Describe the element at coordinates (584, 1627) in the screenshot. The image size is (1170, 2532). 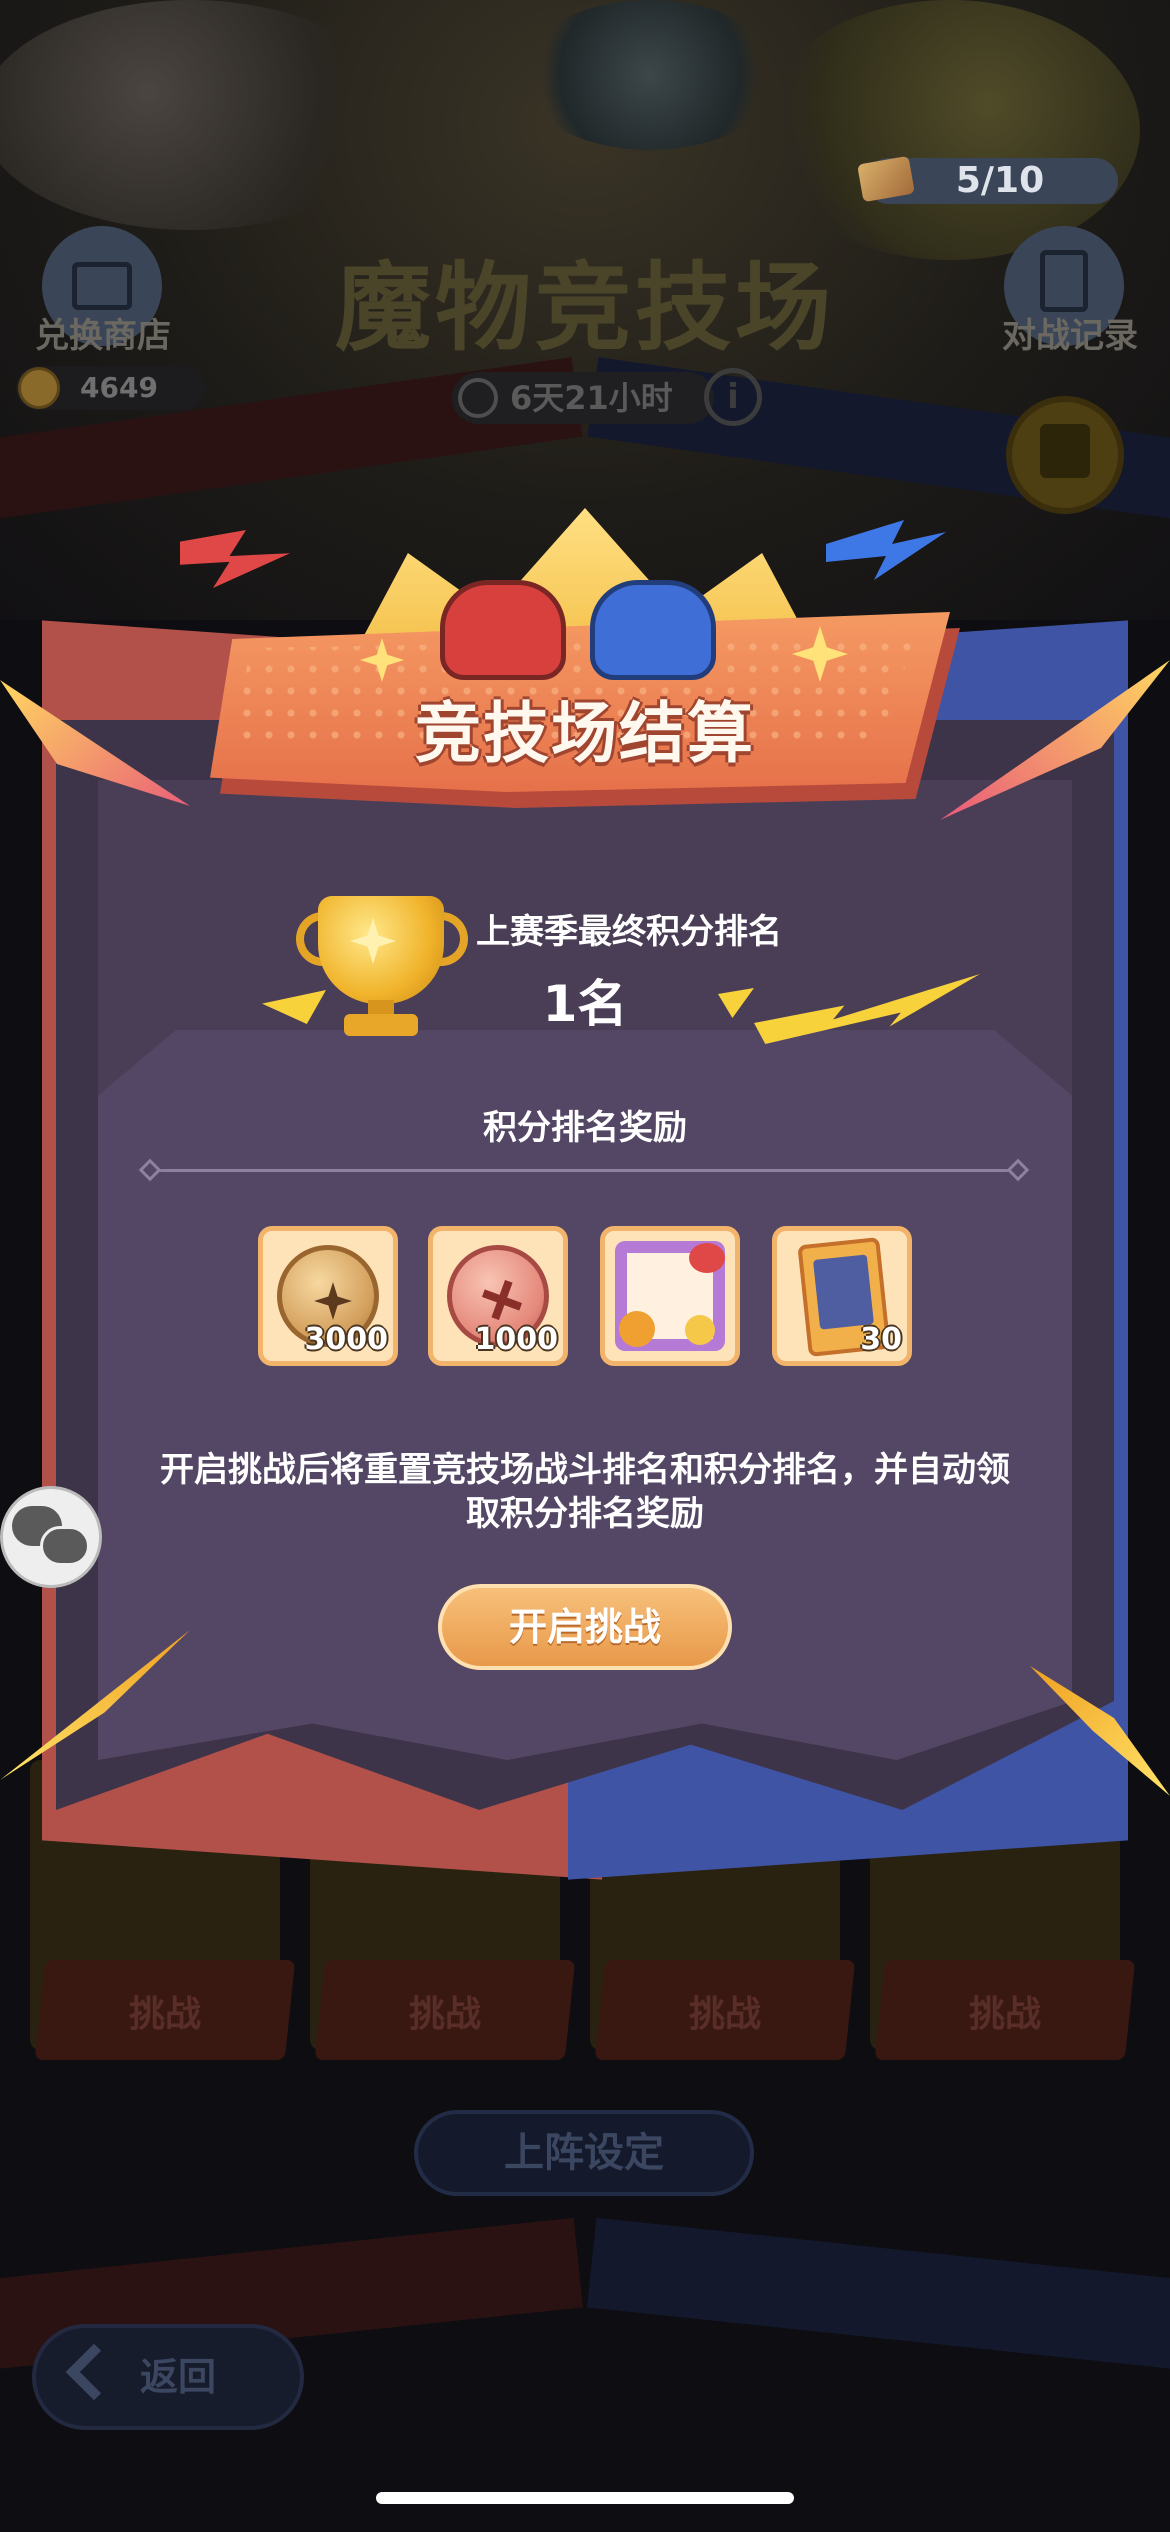
I see `start-challenge-label: 开启挑战` at that location.